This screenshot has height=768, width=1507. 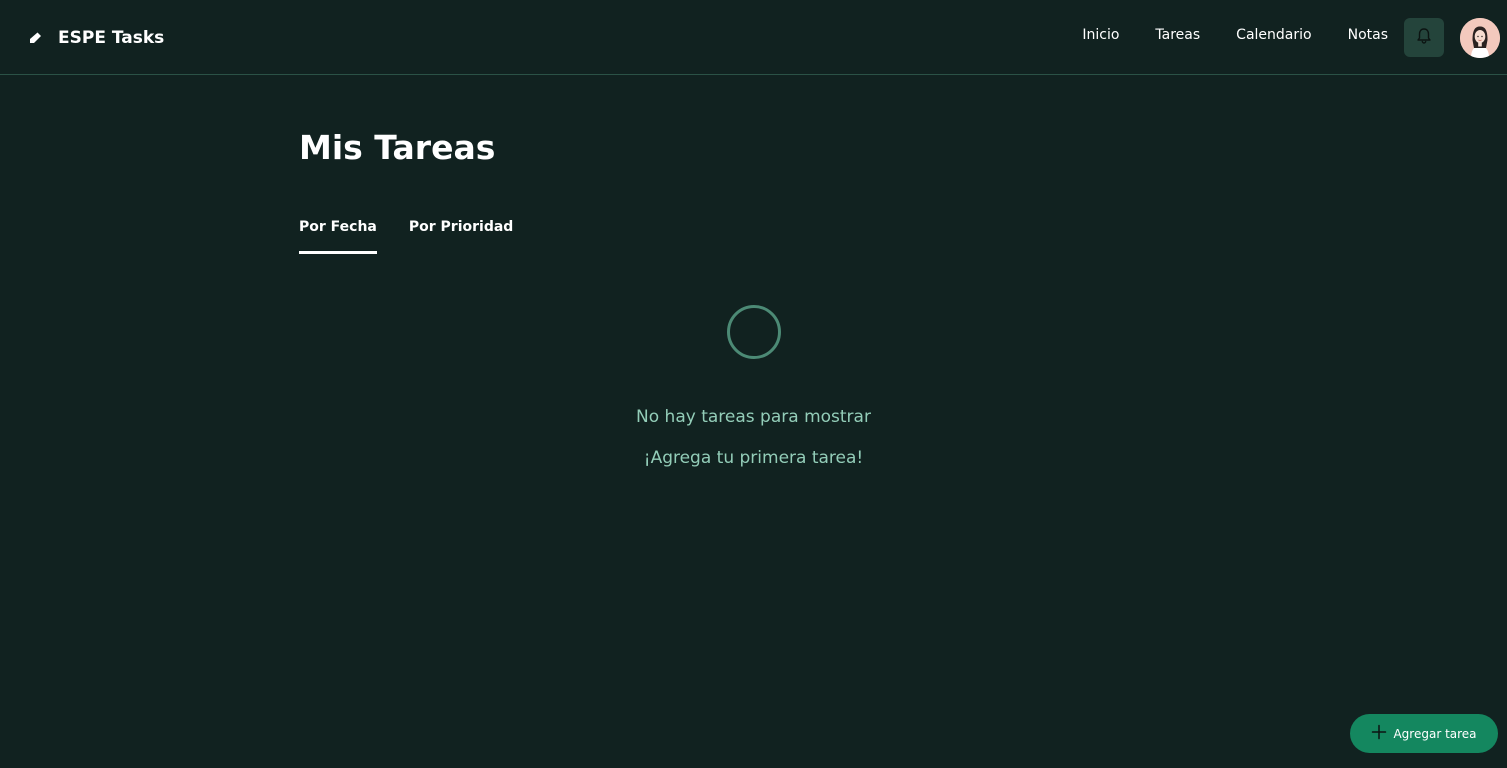 What do you see at coordinates (397, 147) in the screenshot?
I see `page-title: Mis Tareas` at bounding box center [397, 147].